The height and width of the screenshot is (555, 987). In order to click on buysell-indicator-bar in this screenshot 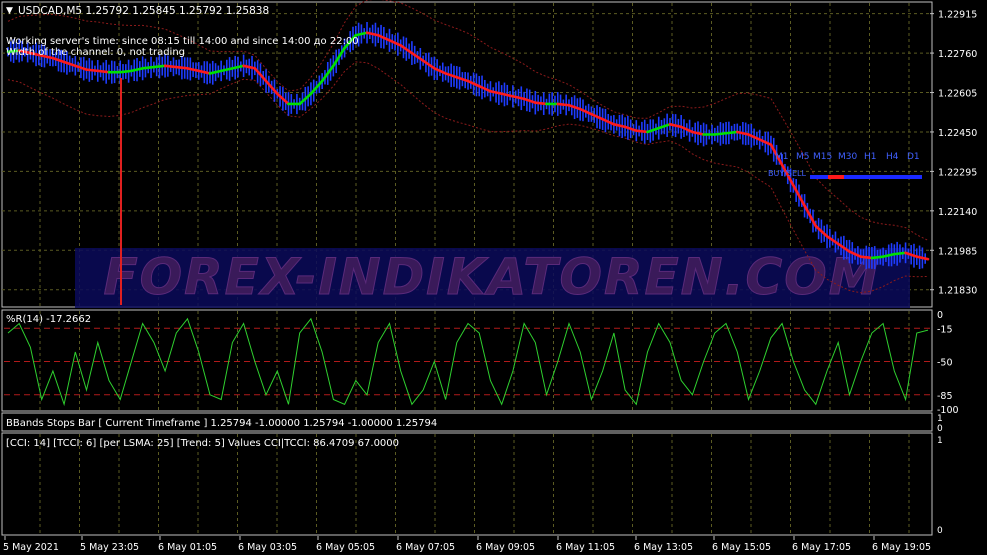, I will do `click(866, 177)`.